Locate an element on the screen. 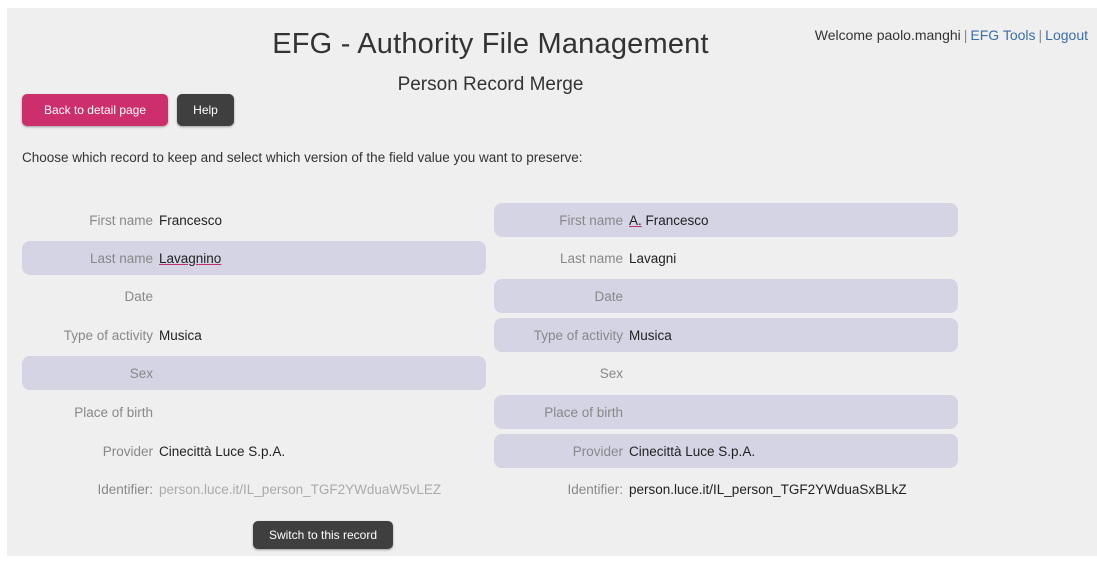  logout-link: Logout is located at coordinates (1066, 35).